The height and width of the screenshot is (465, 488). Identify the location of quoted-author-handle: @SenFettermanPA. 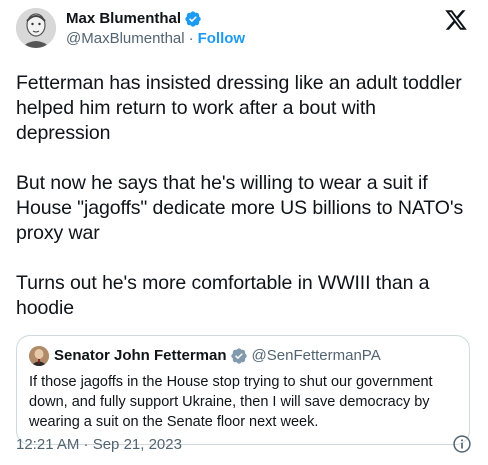
(316, 355).